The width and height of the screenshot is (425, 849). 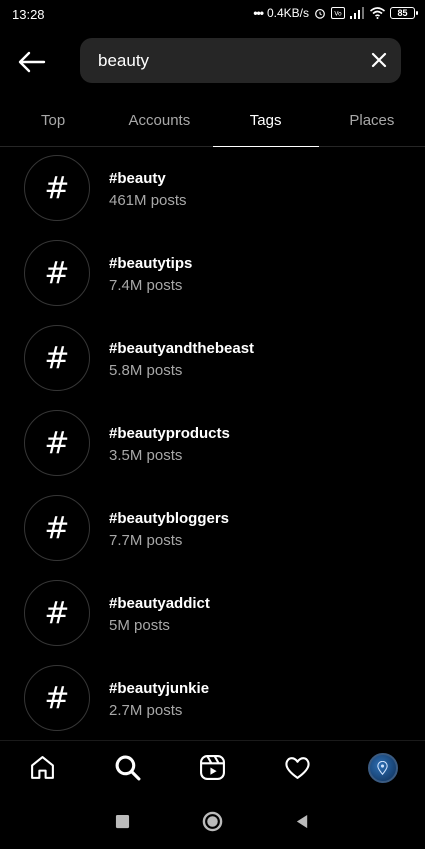 I want to click on close-icon, so click(x=379, y=60).